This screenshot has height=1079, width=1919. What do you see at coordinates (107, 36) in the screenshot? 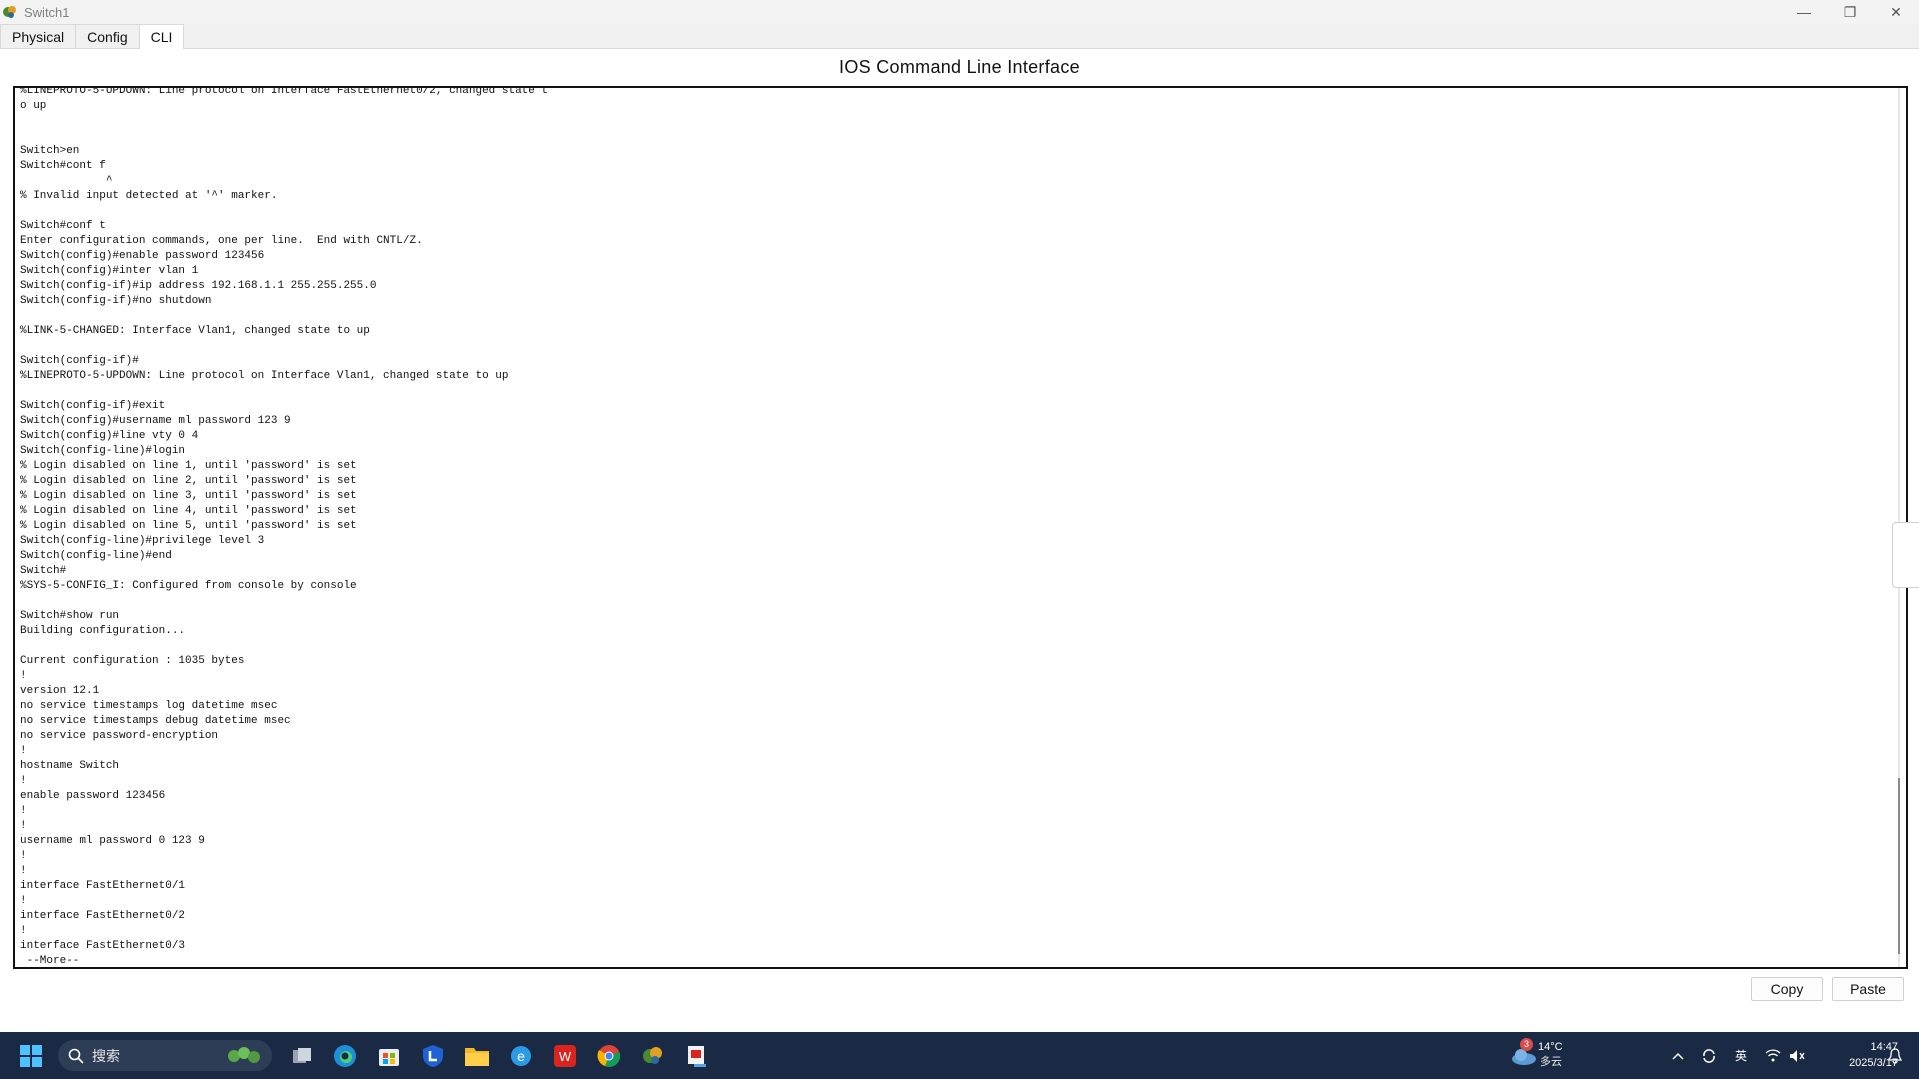
I see `tab-config: Config` at bounding box center [107, 36].